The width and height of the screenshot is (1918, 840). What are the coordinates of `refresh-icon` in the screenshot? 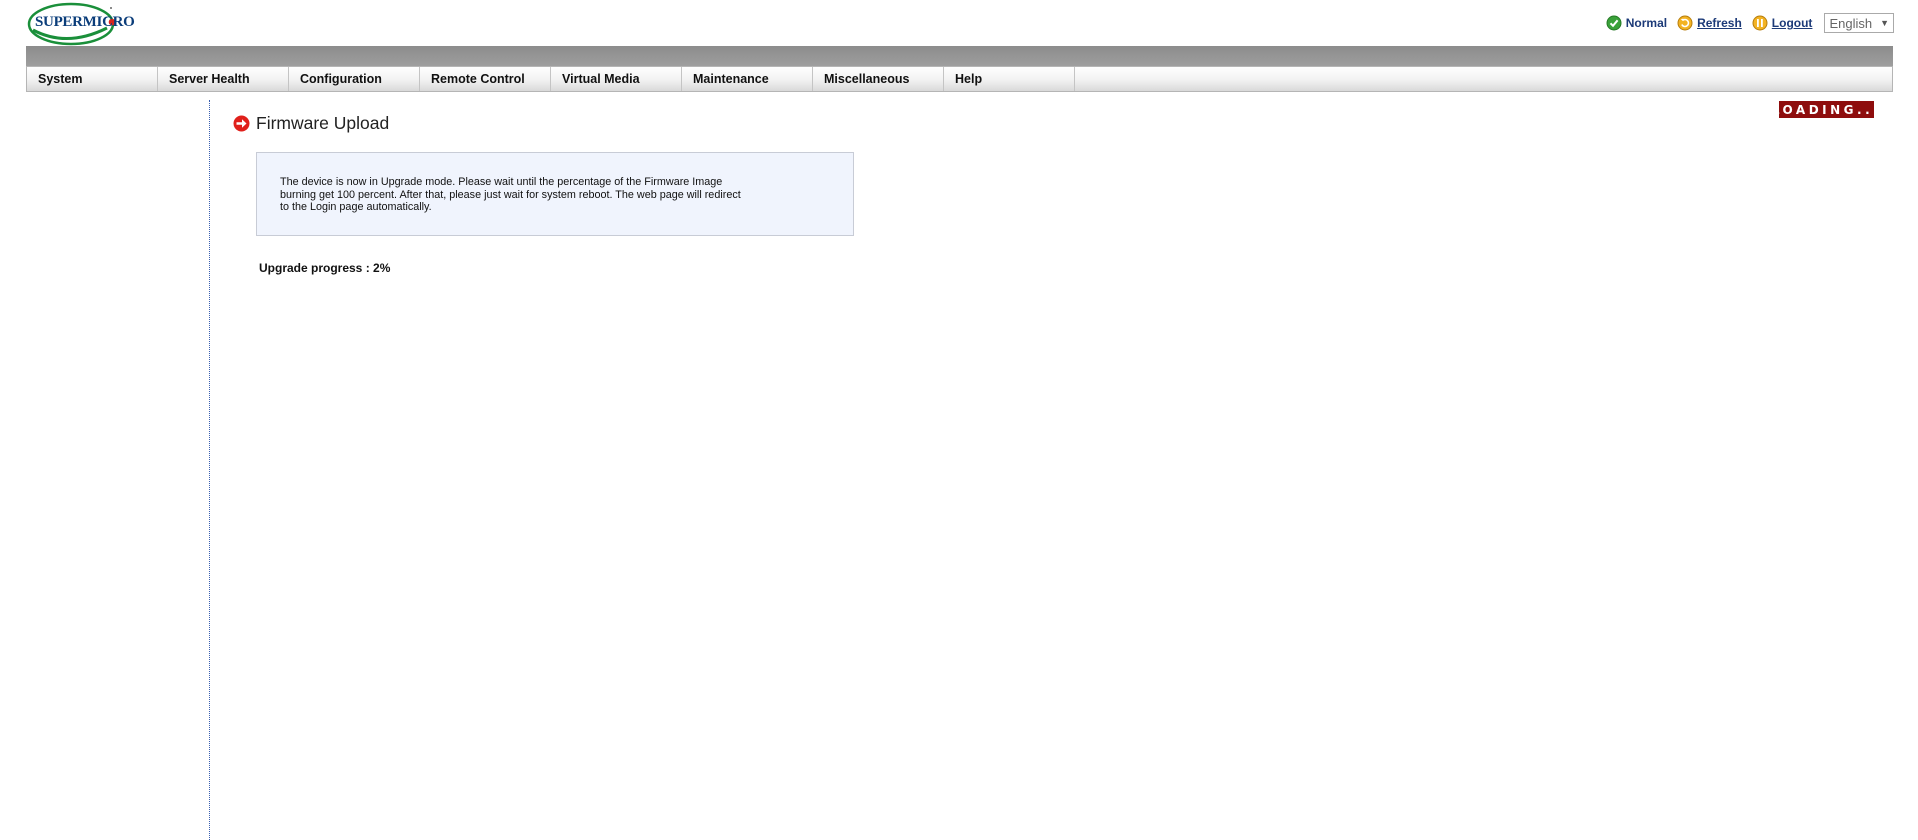 It's located at (1685, 23).